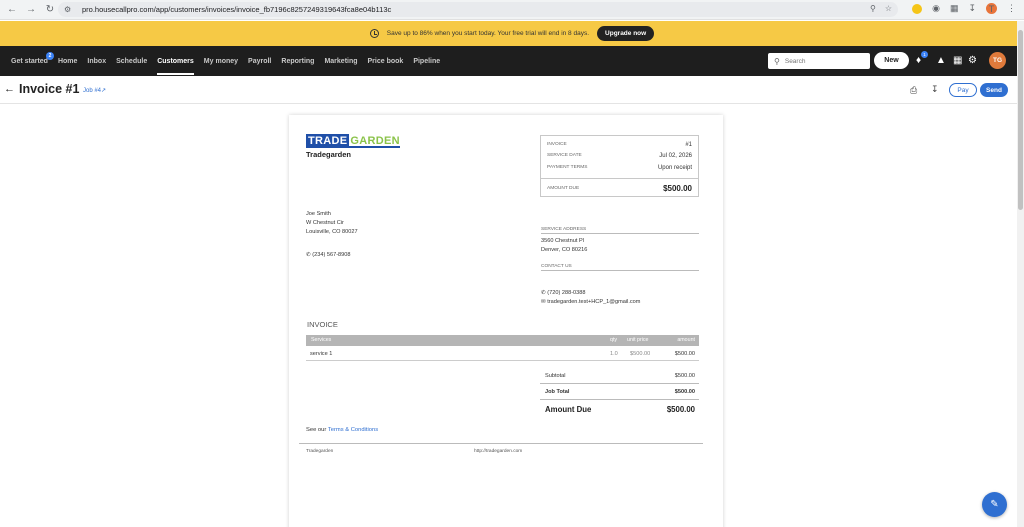 This screenshot has width=1024, height=527. Describe the element at coordinates (31, 10) in the screenshot. I see `forward-icon: →` at that location.